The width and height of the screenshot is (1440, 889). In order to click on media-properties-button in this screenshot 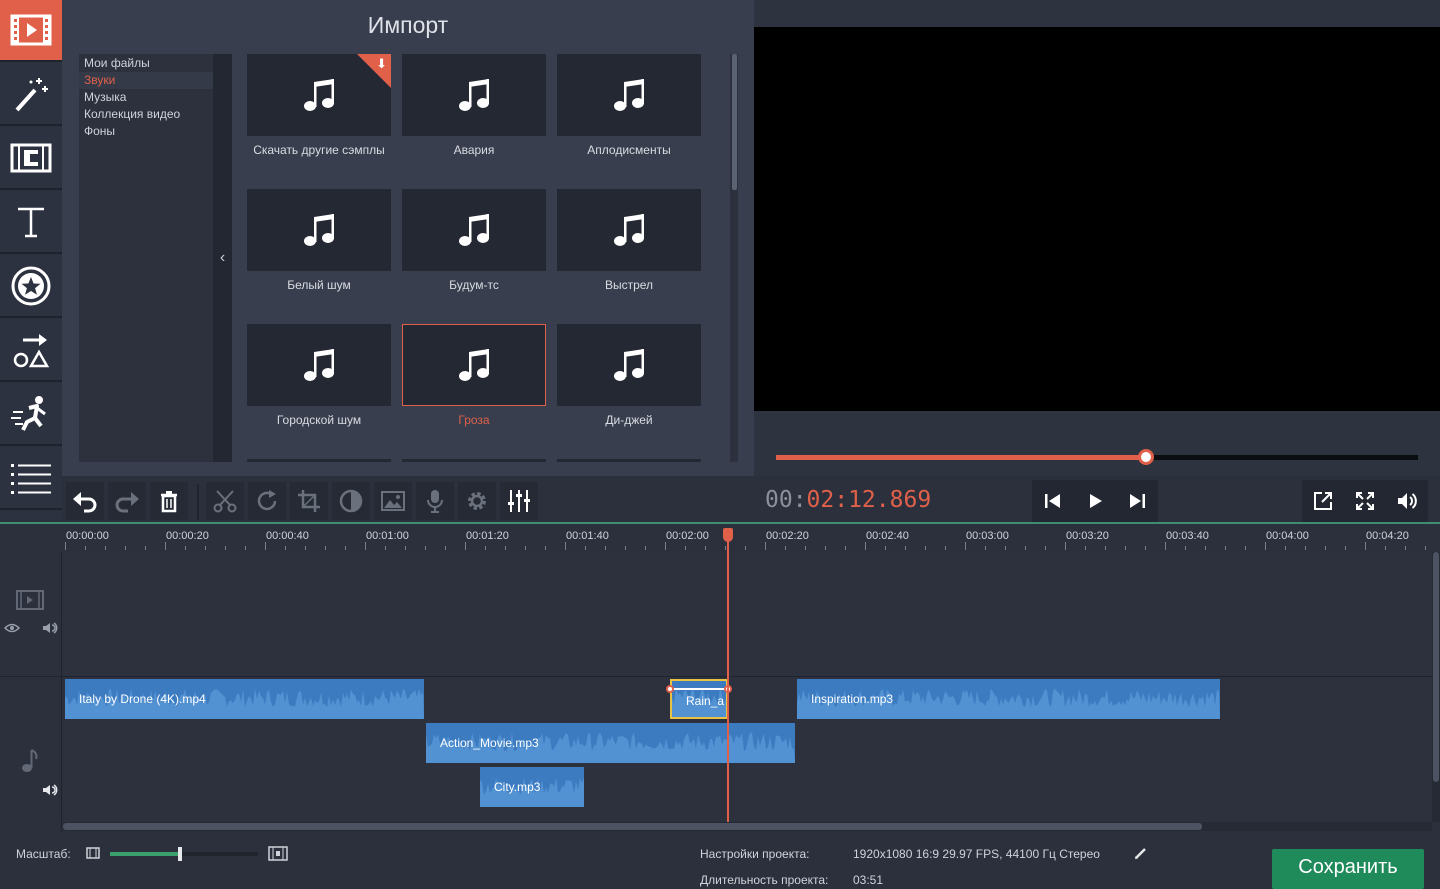, I will do `click(393, 501)`.